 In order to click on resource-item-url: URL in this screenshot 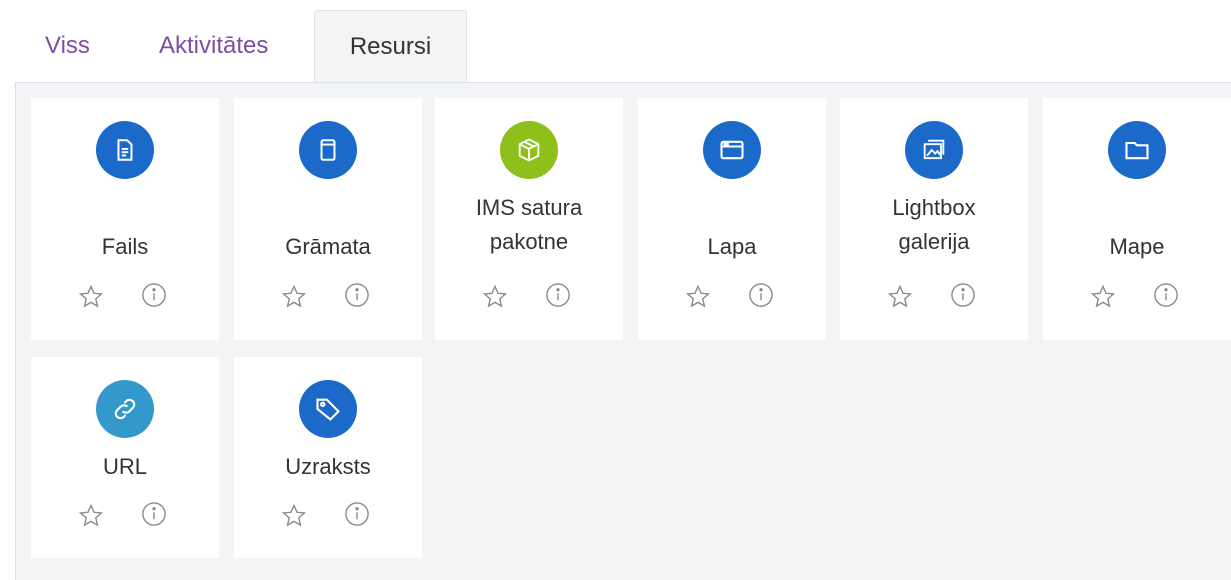, I will do `click(125, 457)`.